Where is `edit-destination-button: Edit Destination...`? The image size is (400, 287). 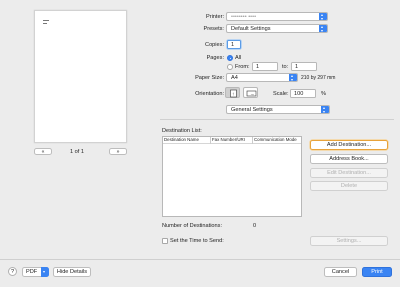 edit-destination-button: Edit Destination... is located at coordinates (349, 173).